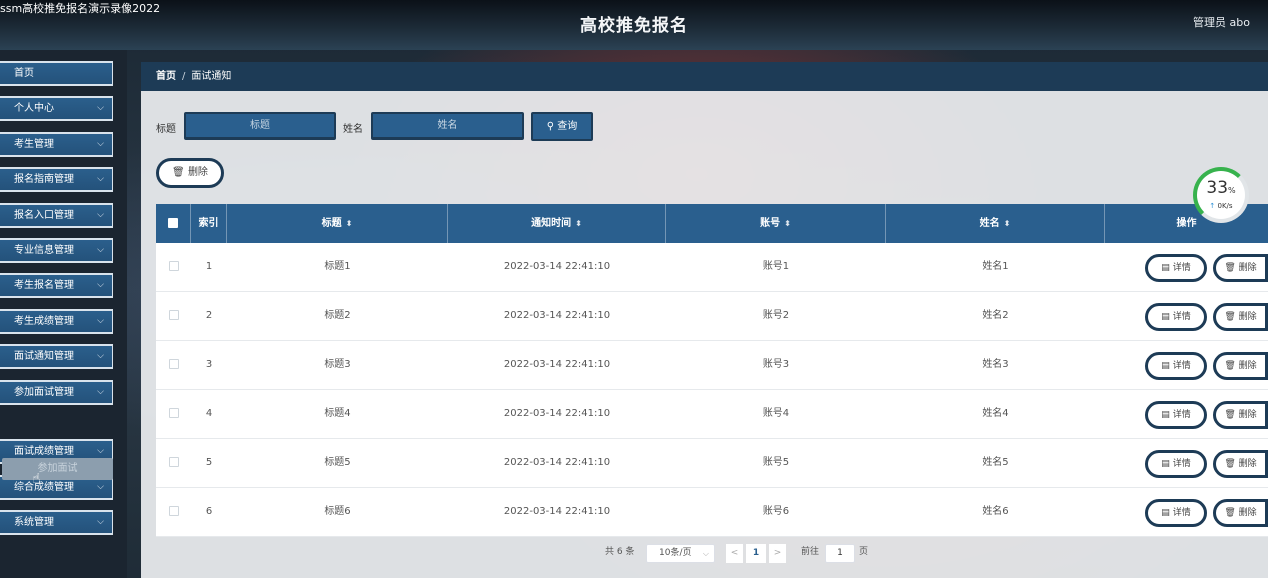 The height and width of the screenshot is (578, 1268). I want to click on col-time-label: 通知时间, so click(551, 223).